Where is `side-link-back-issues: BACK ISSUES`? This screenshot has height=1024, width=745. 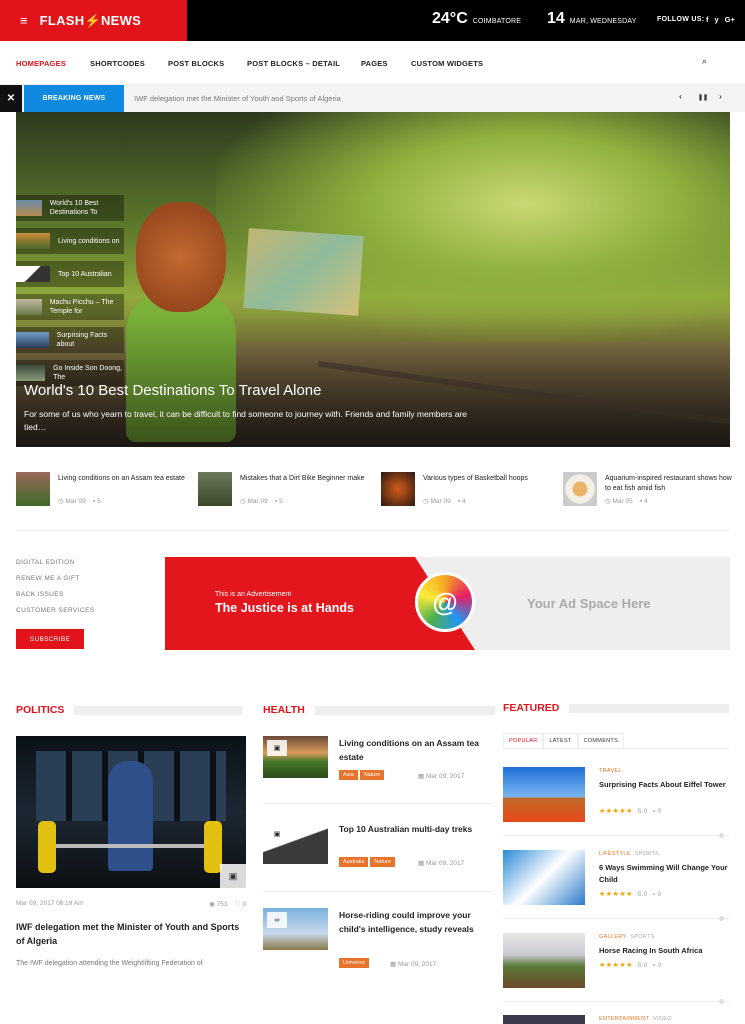
side-link-back-issues: BACK ISSUES is located at coordinates (55, 594).